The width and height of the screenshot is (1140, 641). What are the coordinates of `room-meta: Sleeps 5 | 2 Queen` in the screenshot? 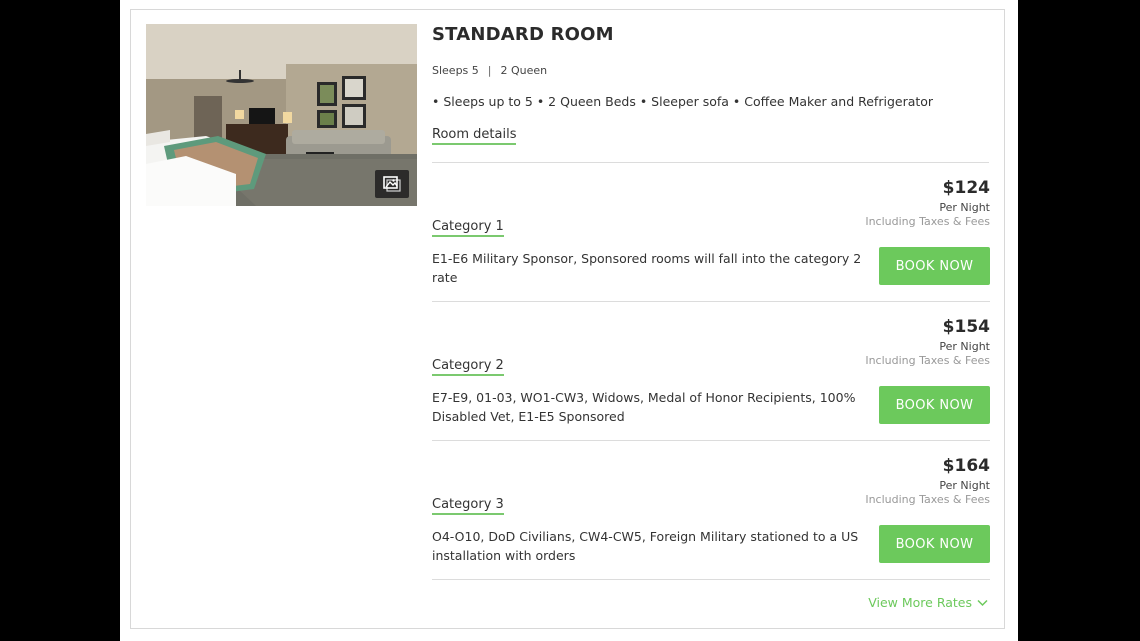 It's located at (711, 71).